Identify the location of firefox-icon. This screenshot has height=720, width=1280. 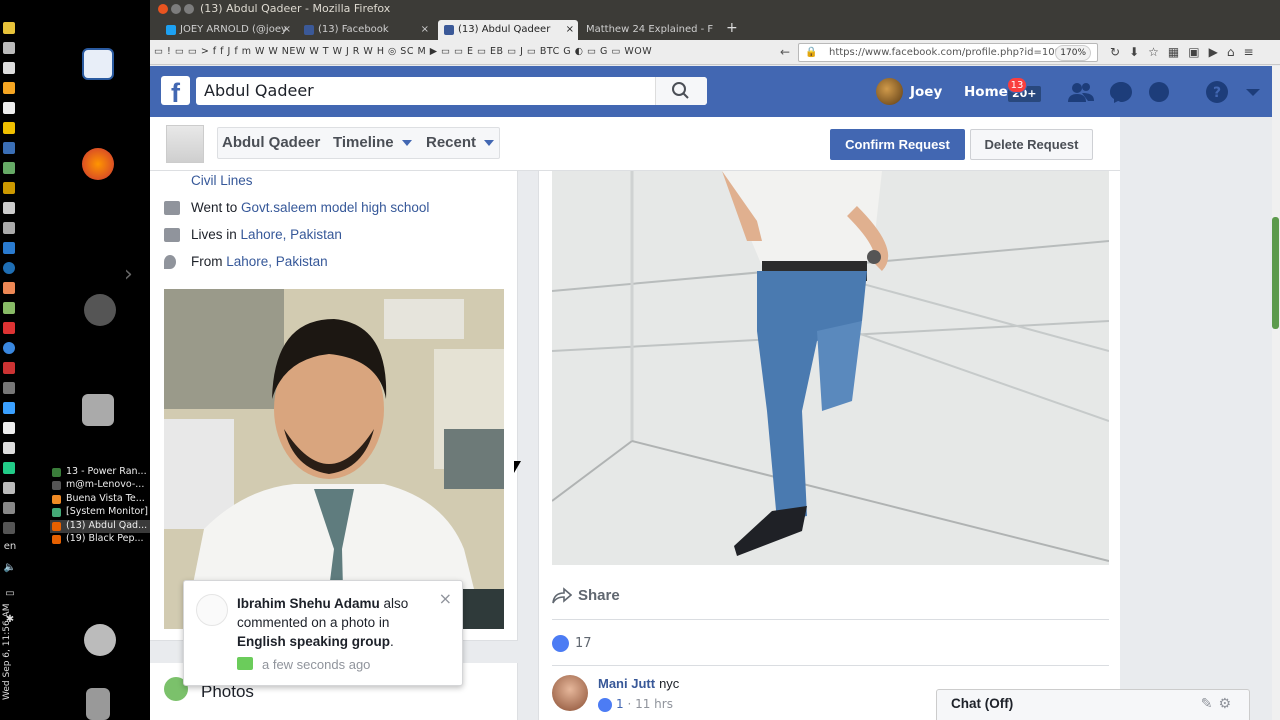
(98, 164).